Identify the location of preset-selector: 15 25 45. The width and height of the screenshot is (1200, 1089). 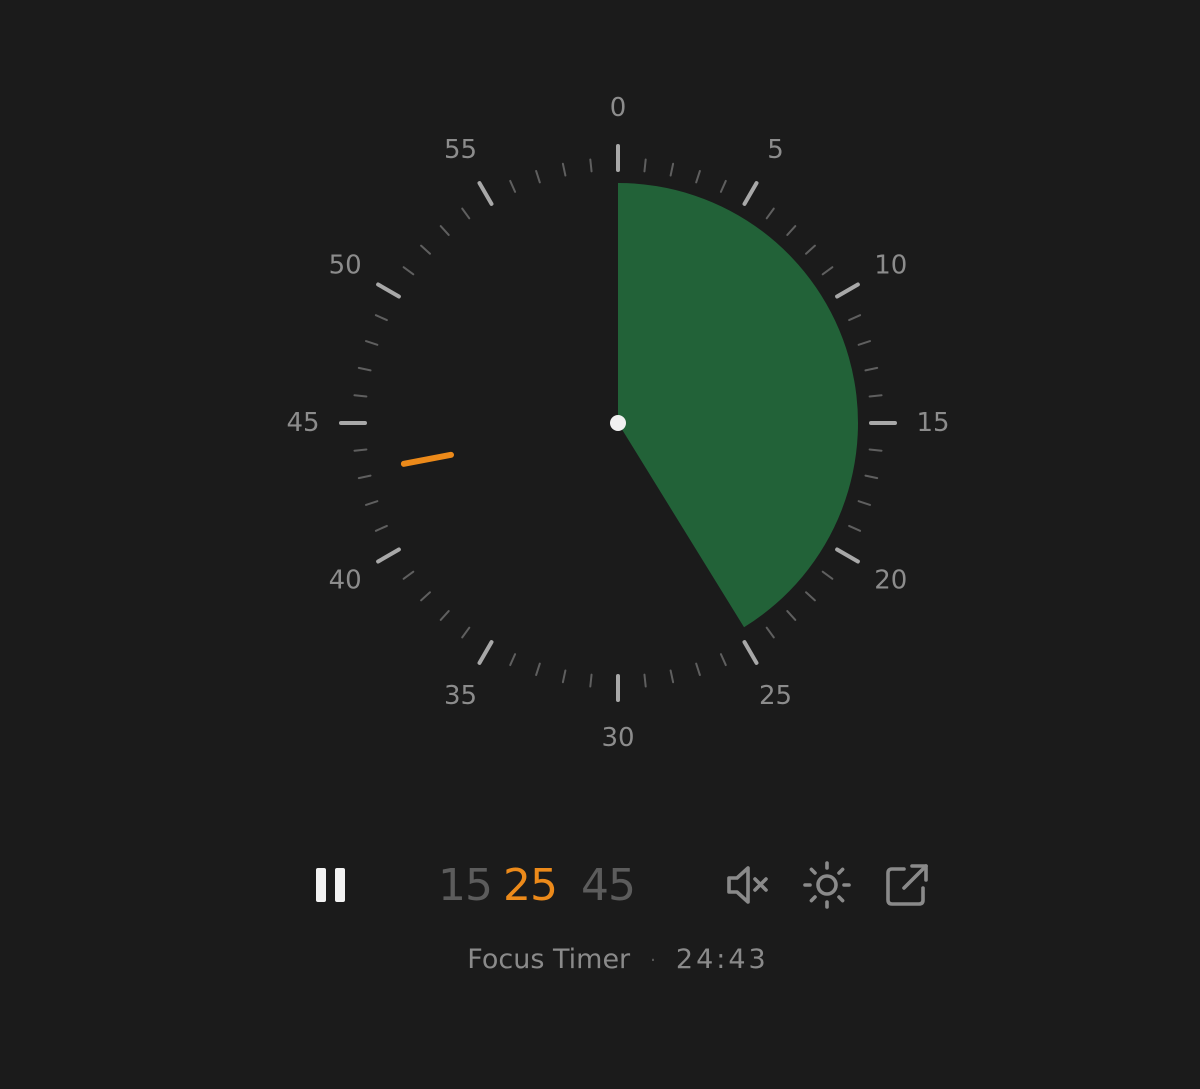
(538, 886).